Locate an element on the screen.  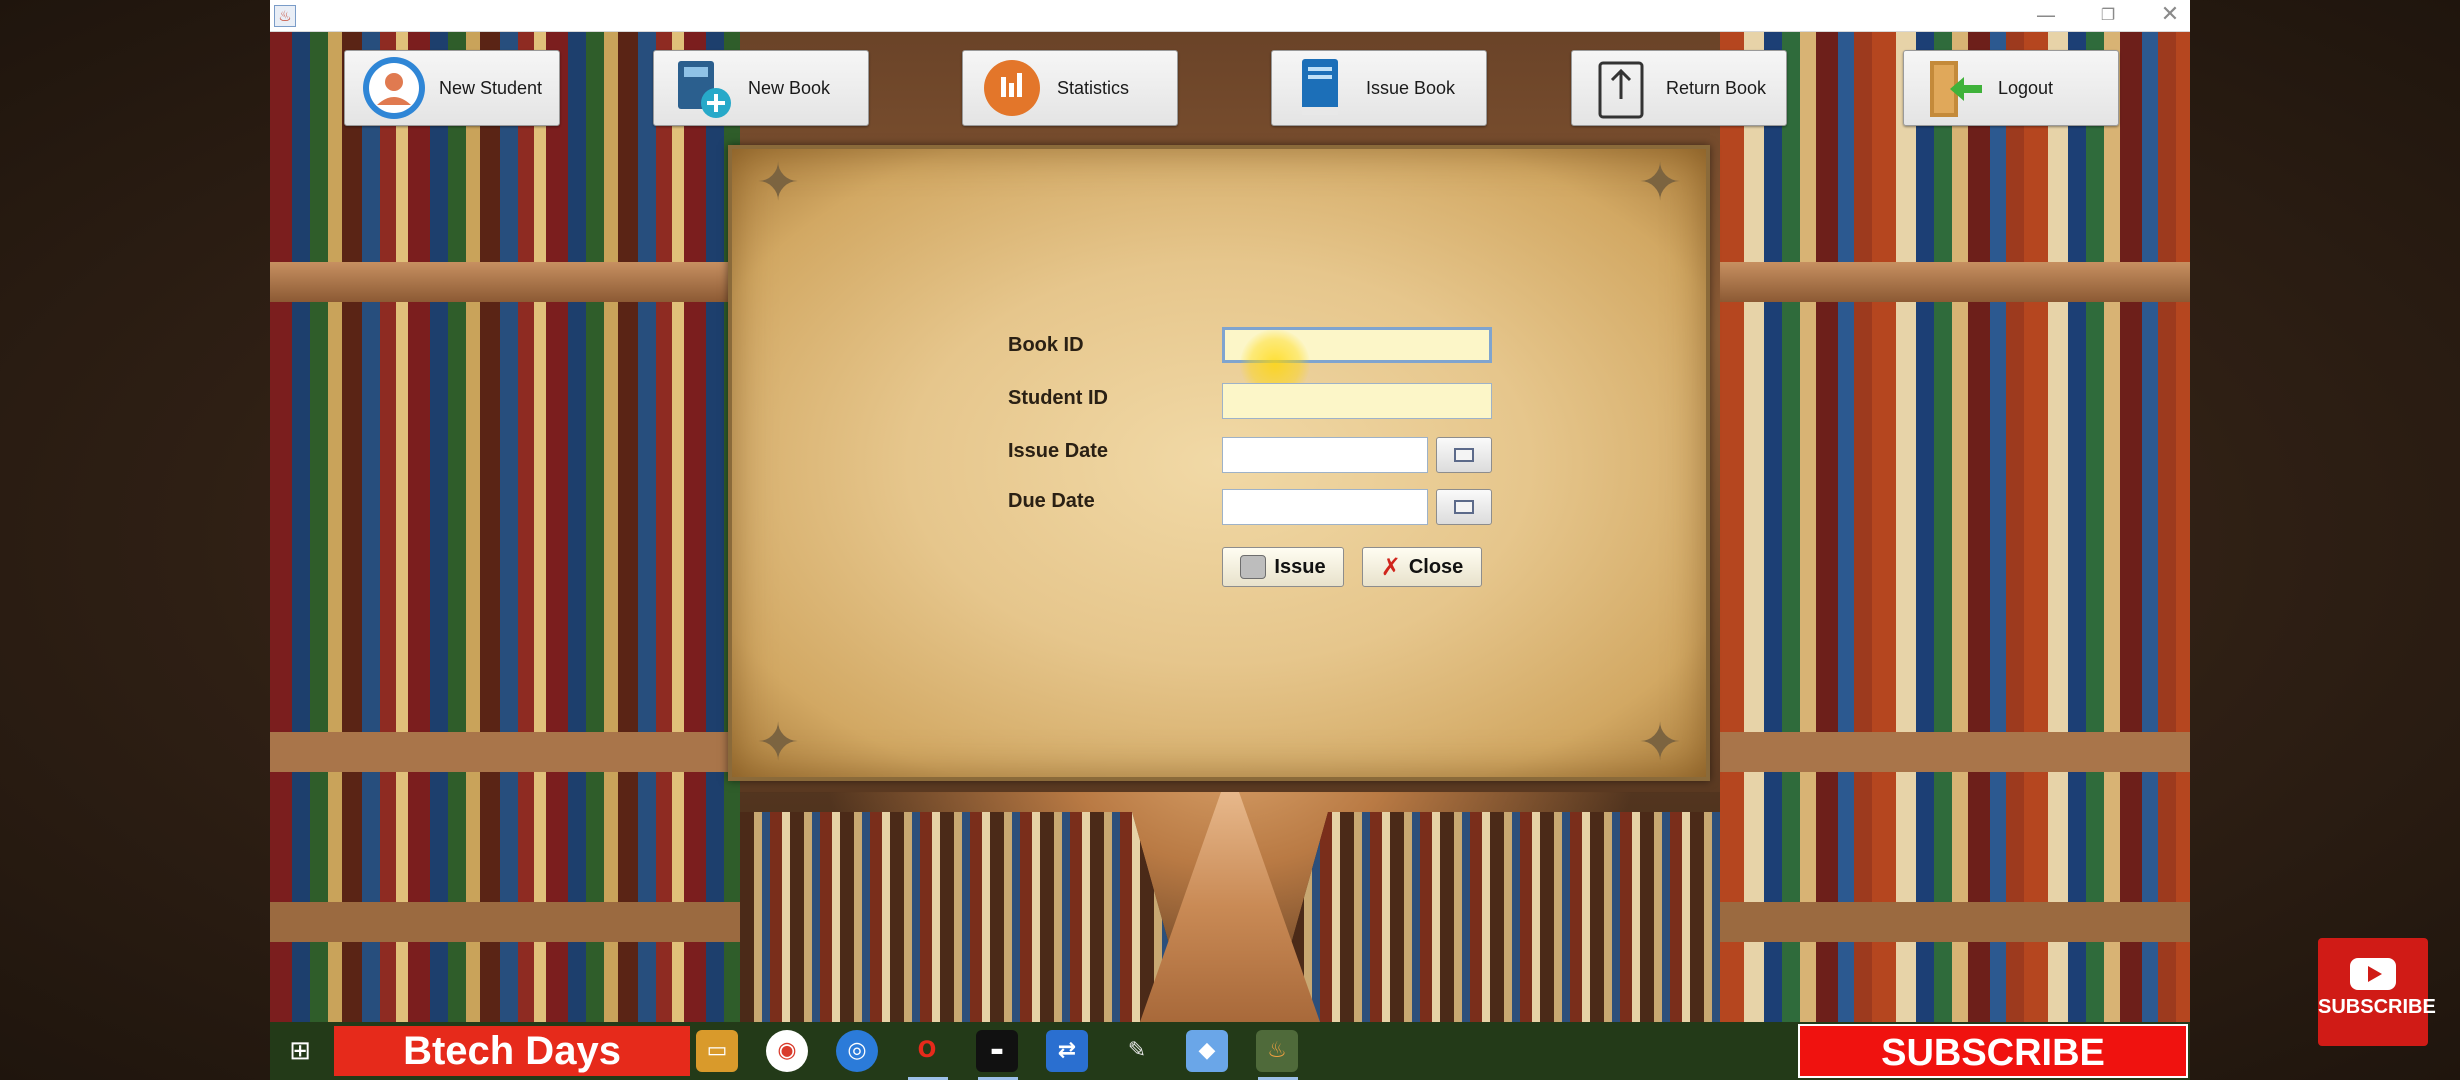
new-book-icon is located at coordinates (704, 89).